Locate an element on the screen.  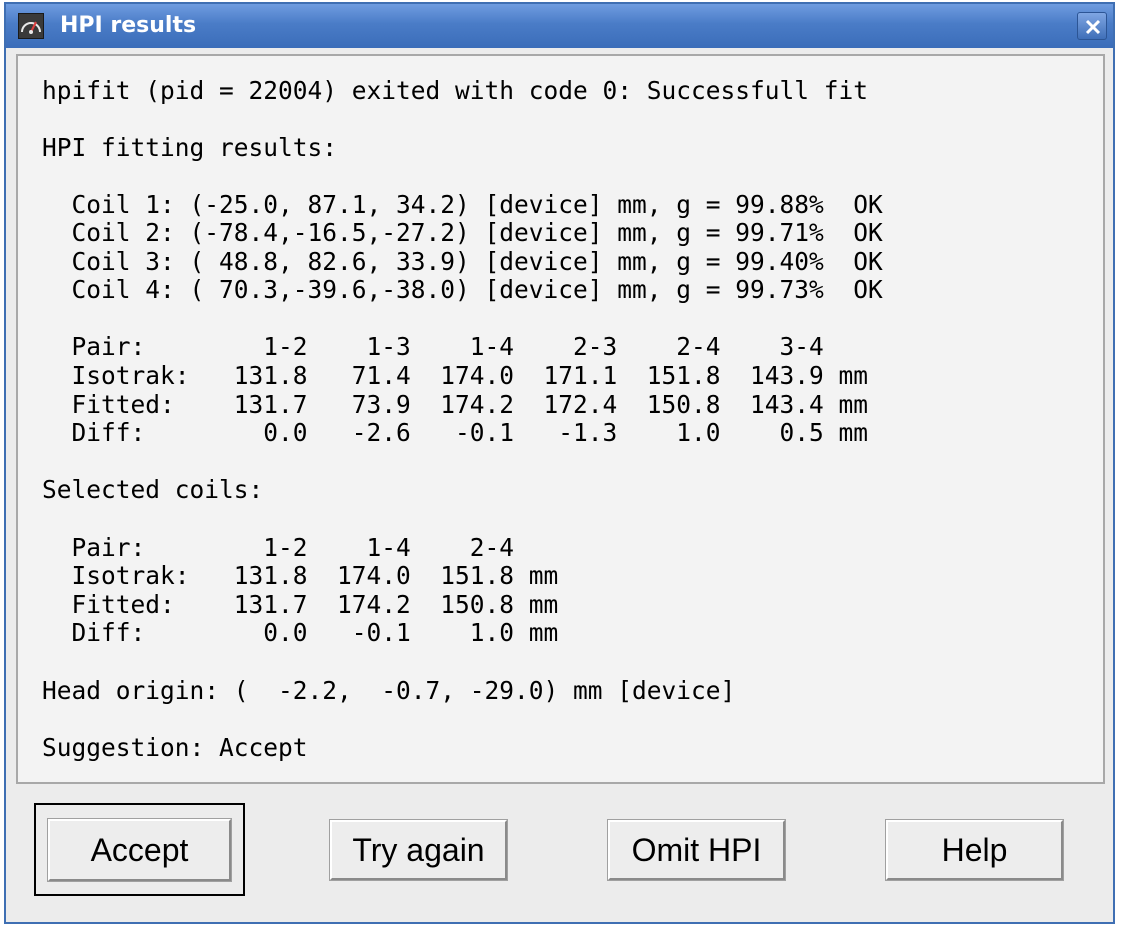
selected-pair-header-line: Pair: 1-2 1-4 2-4 is located at coordinates (278, 547).